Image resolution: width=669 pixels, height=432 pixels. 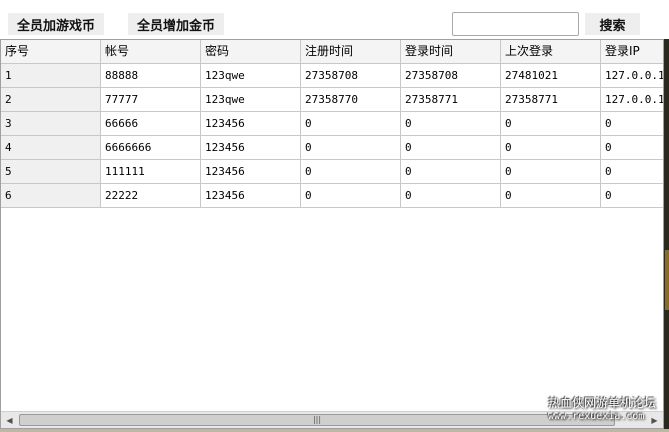 I want to click on table-cell: 111111, so click(x=151, y=172).